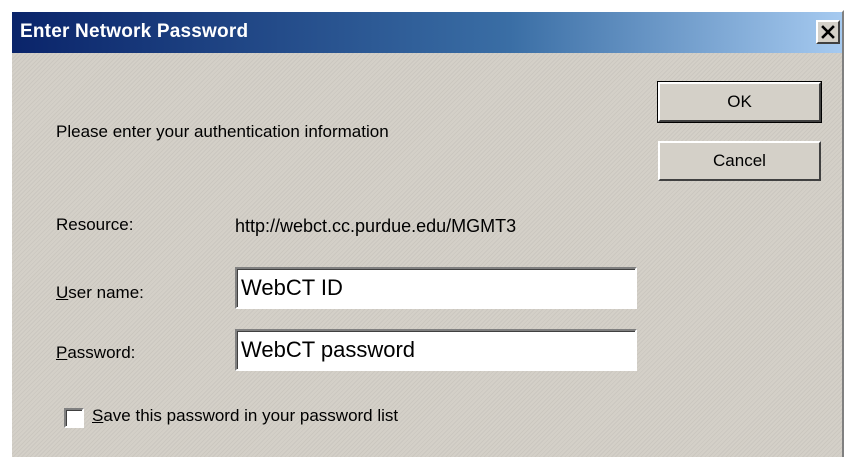 This screenshot has height=457, width=854. I want to click on resource-label: Resource:, so click(95, 224).